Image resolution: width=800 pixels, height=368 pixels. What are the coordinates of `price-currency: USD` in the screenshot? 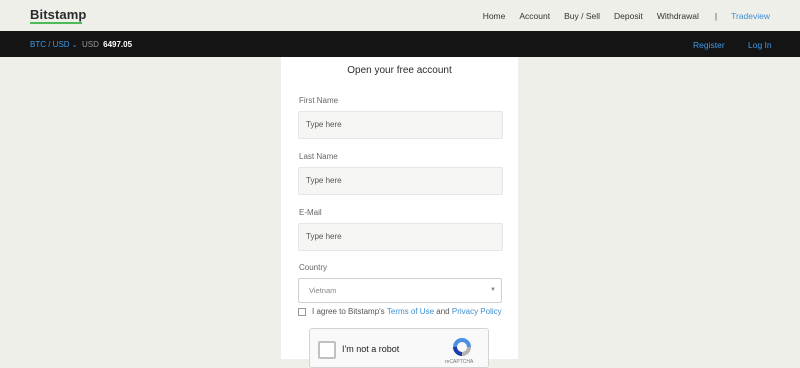 It's located at (90, 44).